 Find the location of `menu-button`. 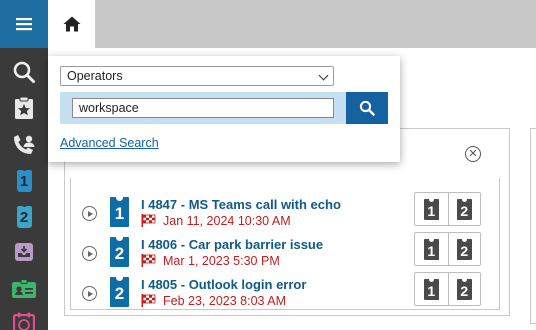

menu-button is located at coordinates (24, 24).